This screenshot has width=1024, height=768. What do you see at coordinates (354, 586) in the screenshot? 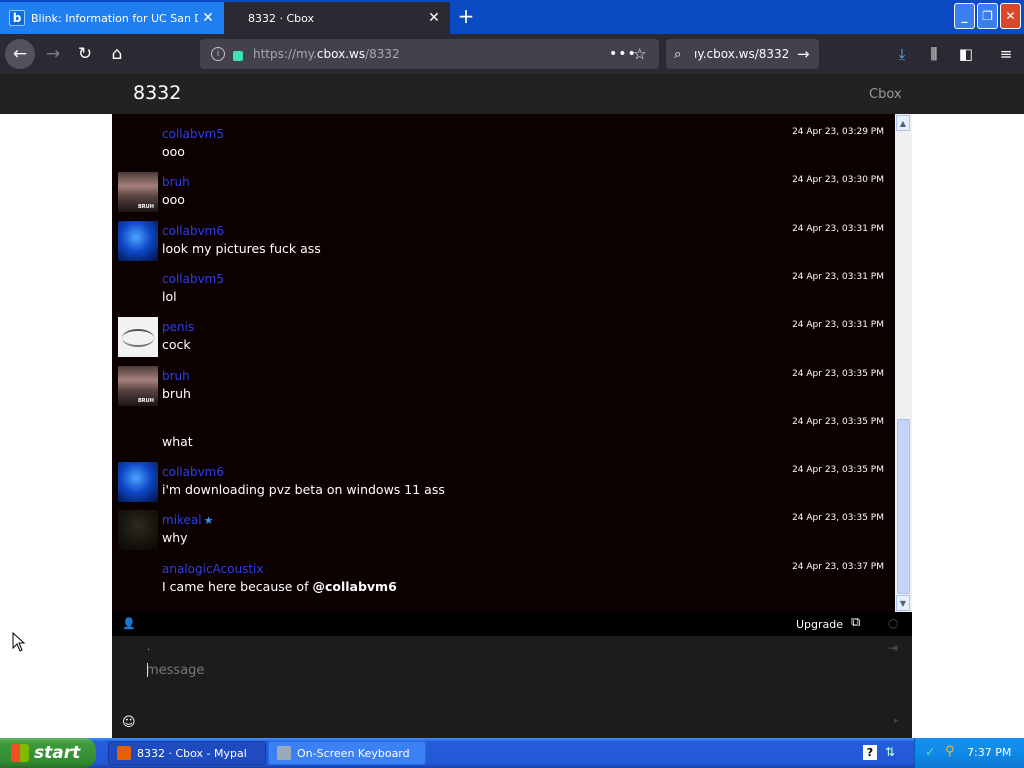
I see `mention-link: @collabvm6` at bounding box center [354, 586].